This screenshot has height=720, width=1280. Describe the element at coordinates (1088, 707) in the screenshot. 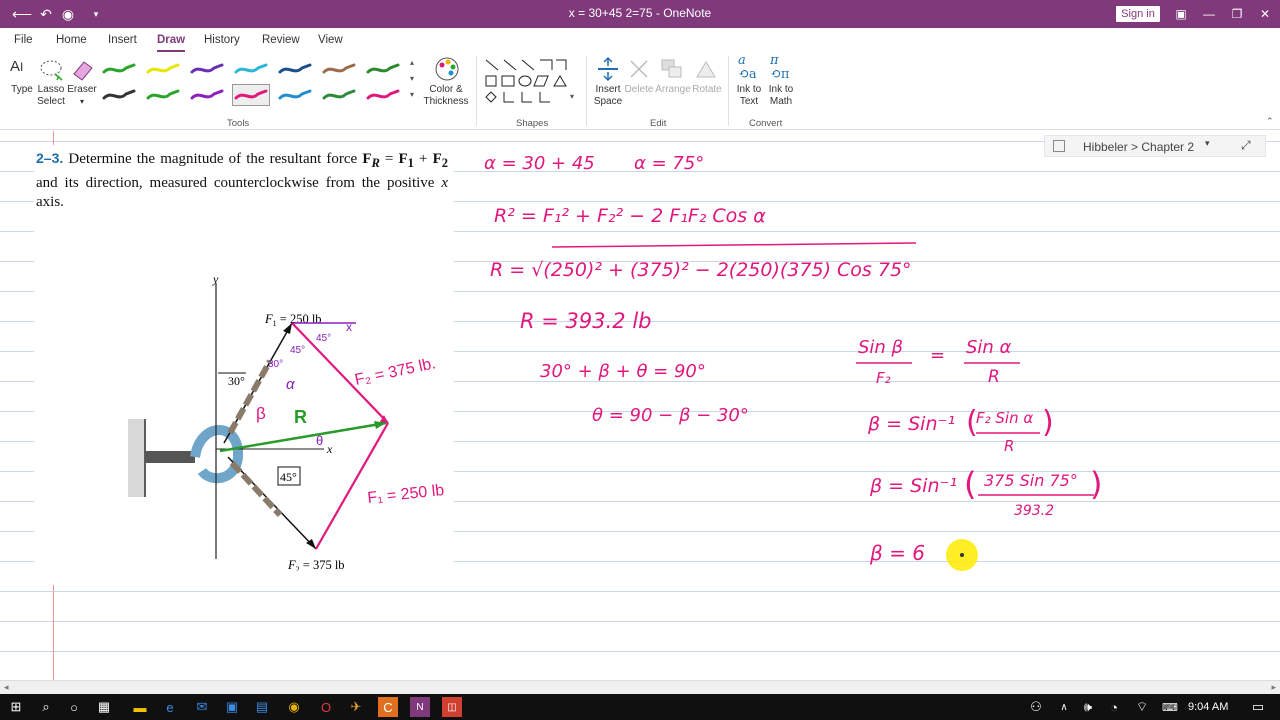

I see `volume-icon: 🕪` at that location.